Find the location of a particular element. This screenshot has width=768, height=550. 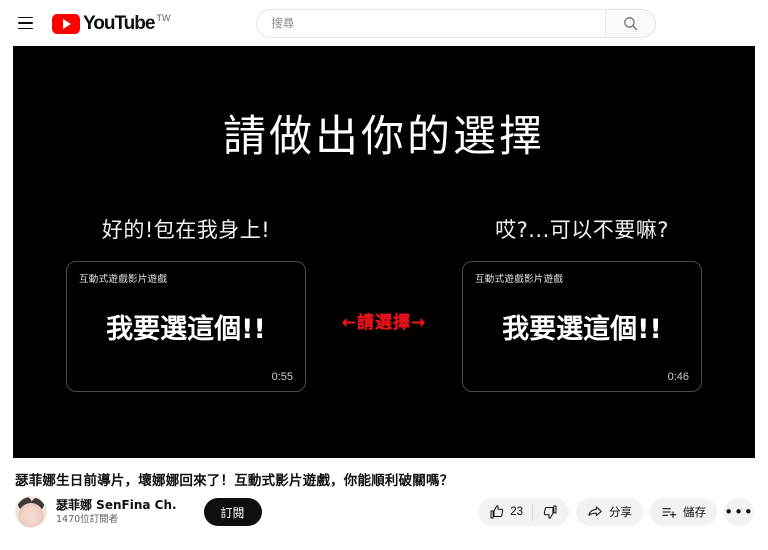

channel-avatar is located at coordinates (31, 512).